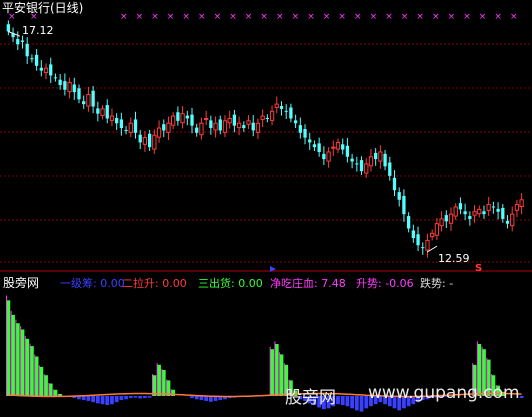 The height and width of the screenshot is (417, 532). I want to click on legend-item: 二拉升: 0.00, so click(154, 283).